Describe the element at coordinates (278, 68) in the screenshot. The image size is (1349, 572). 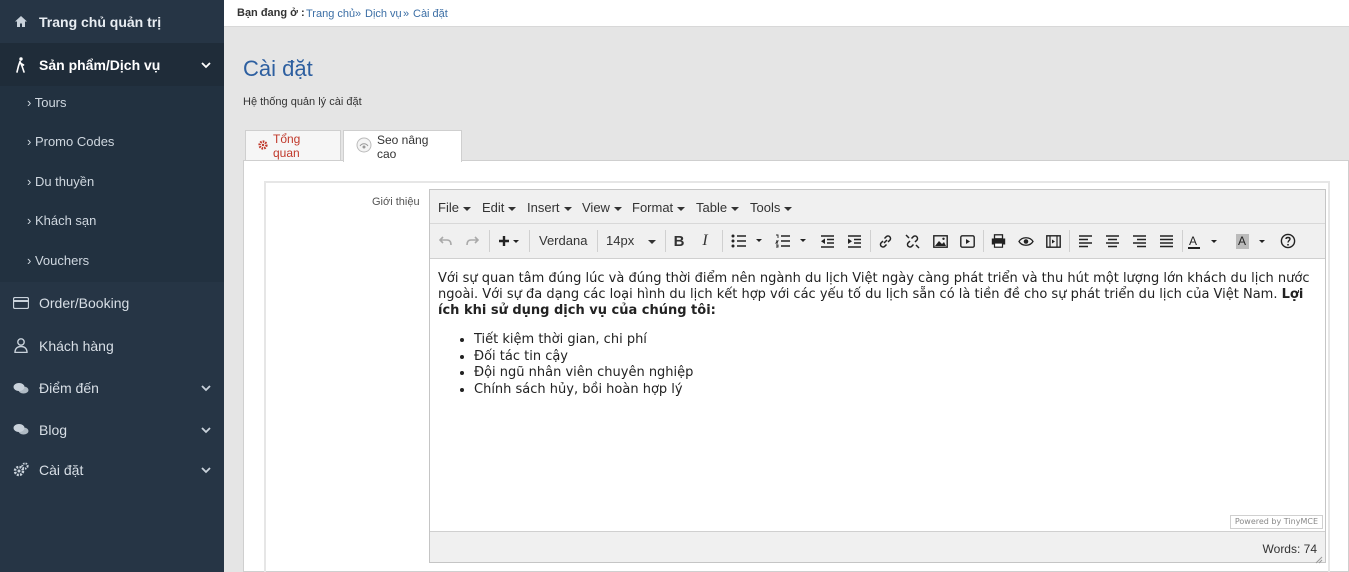
I see `page-title: Cài đặt` at that location.